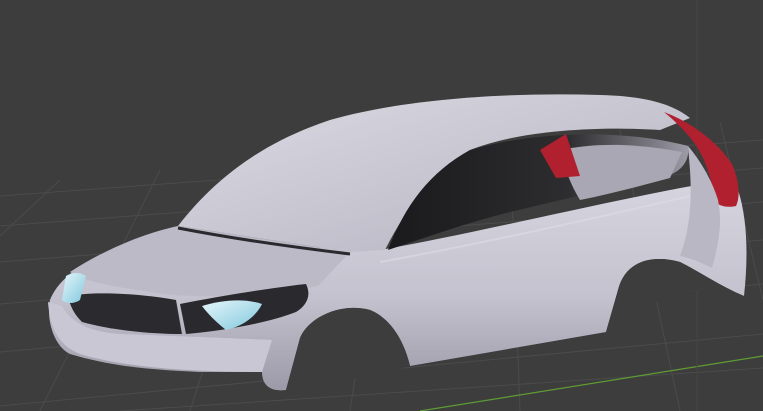  What do you see at coordinates (591, 383) in the screenshot?
I see `y-axis-line` at bounding box center [591, 383].